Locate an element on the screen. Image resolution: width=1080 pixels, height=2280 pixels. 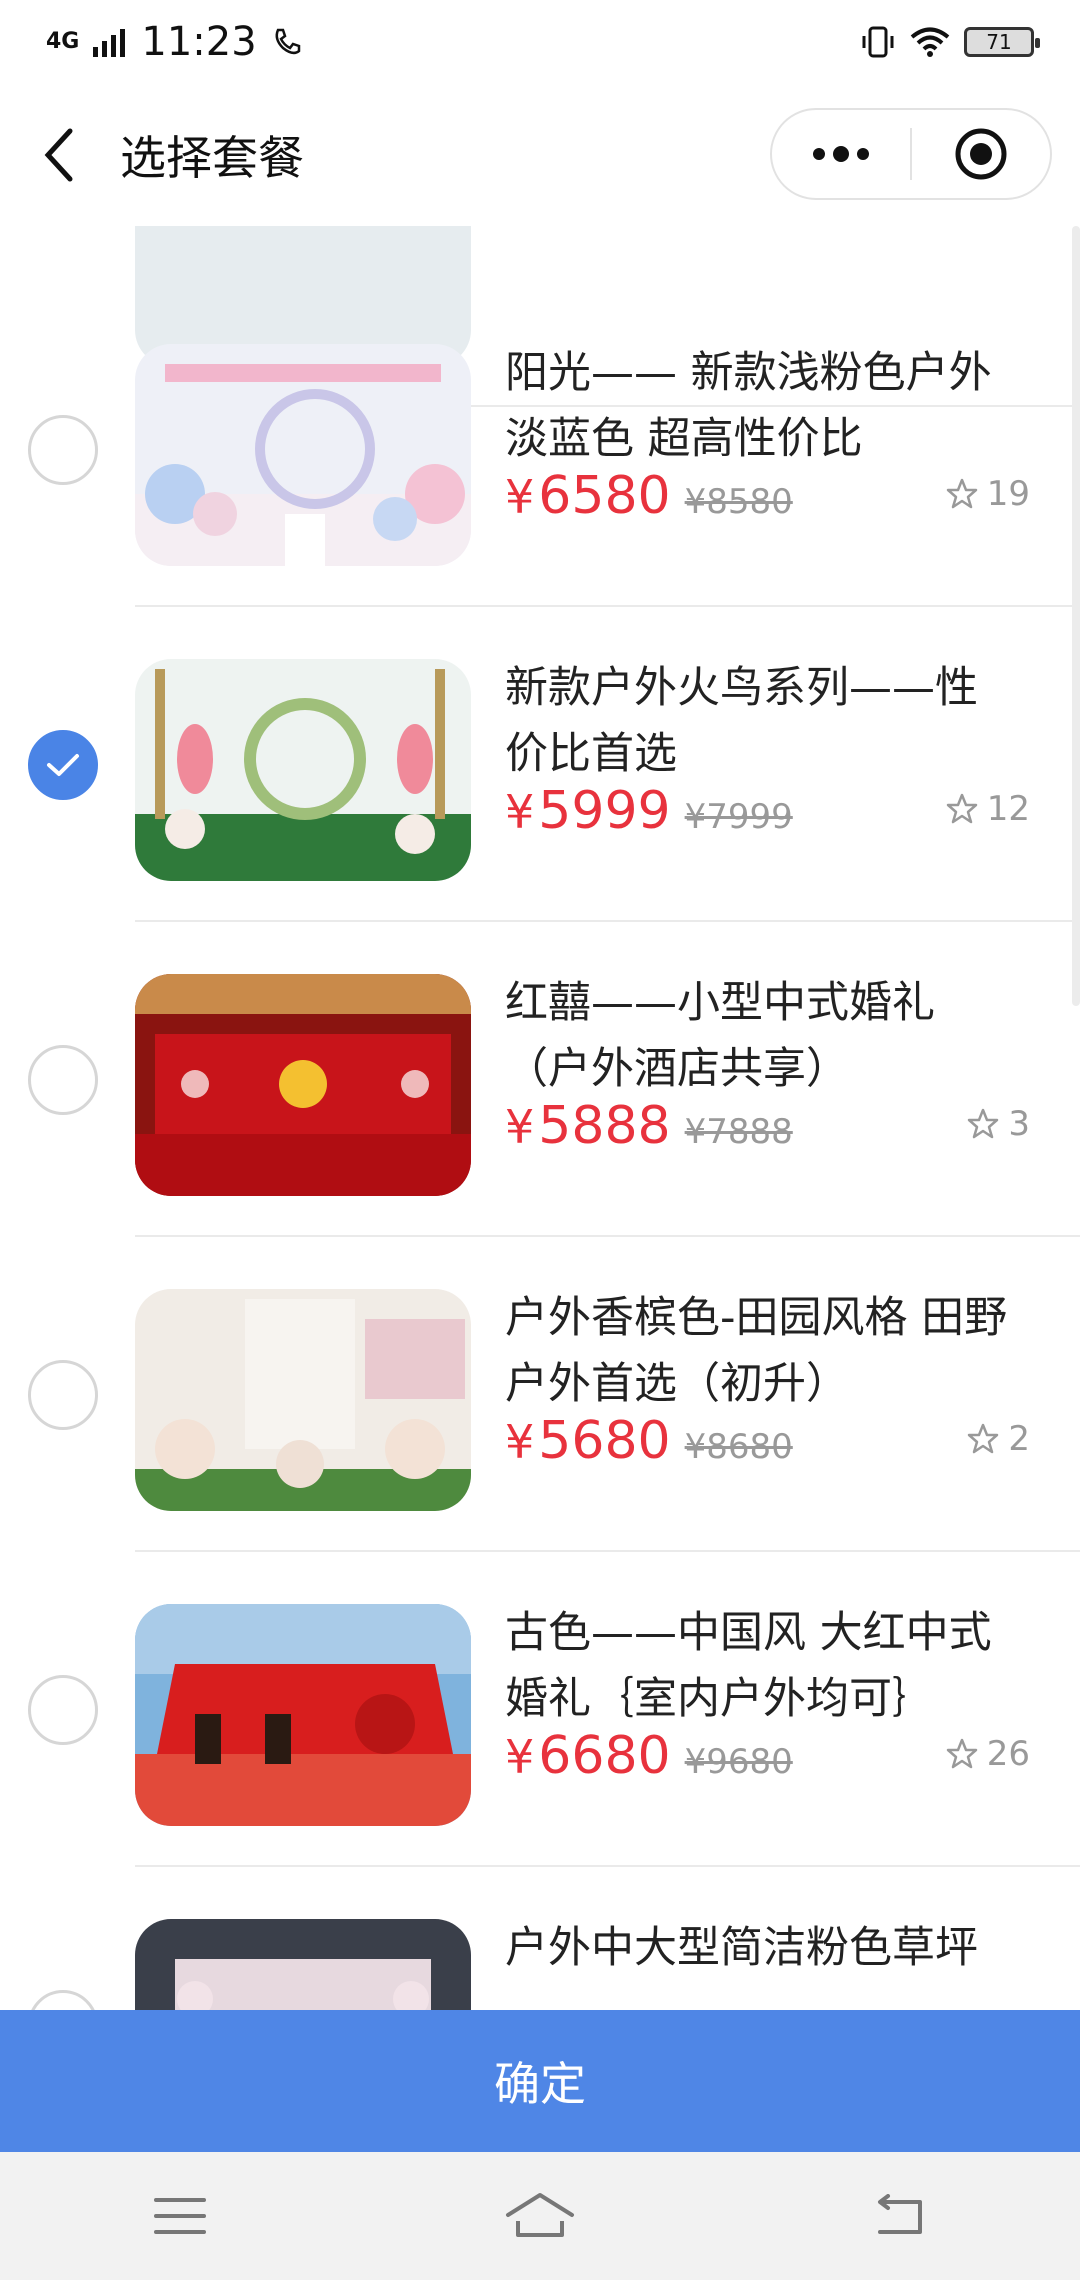
likes-count: 12 is located at coordinates (987, 809).